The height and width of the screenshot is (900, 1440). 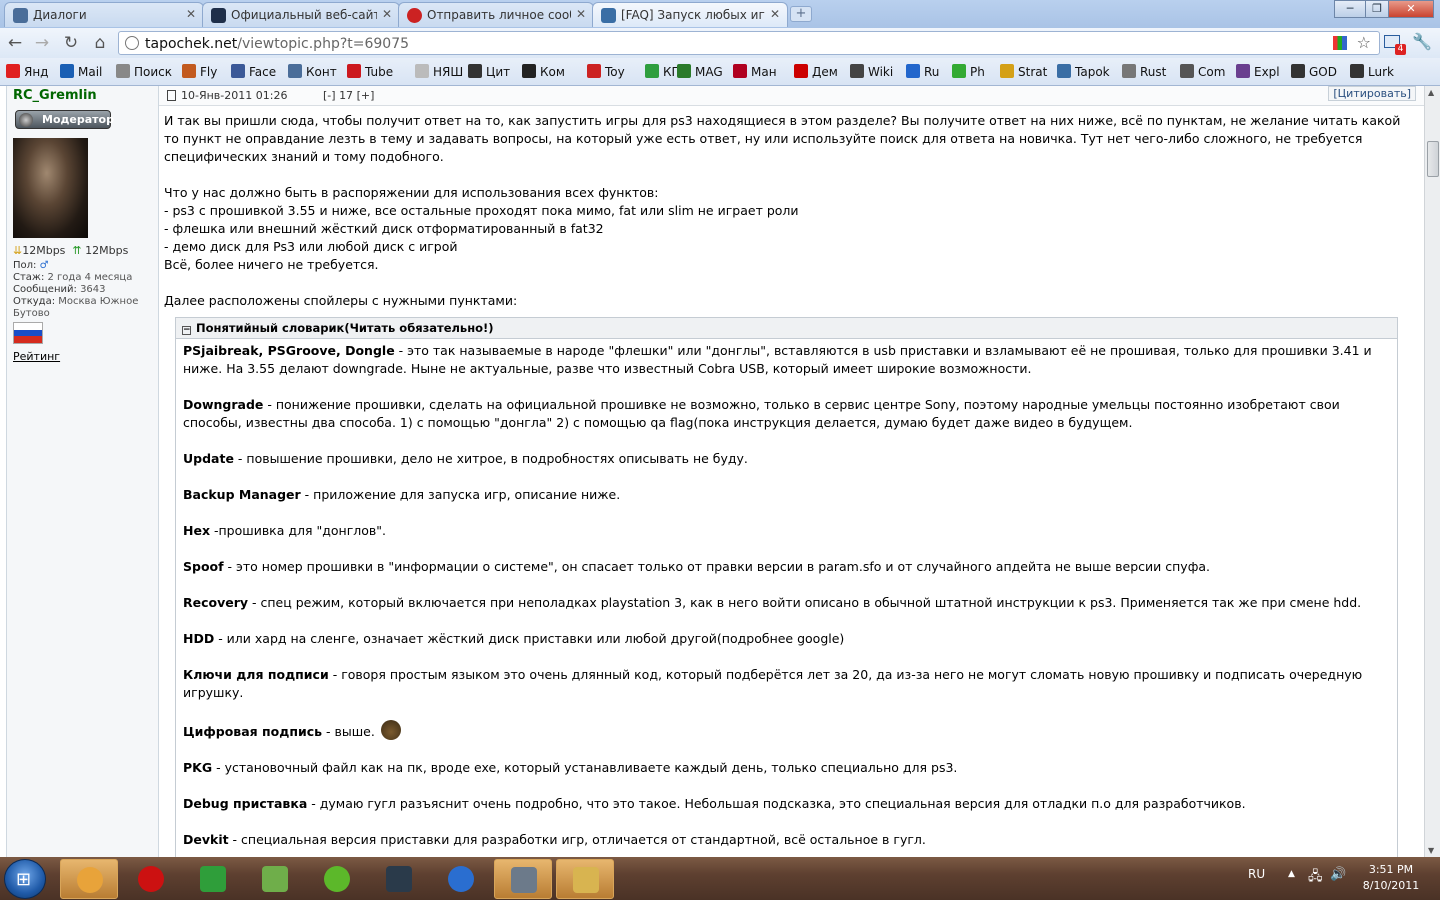 I want to click on taskbar-tool, so click(x=523, y=879).